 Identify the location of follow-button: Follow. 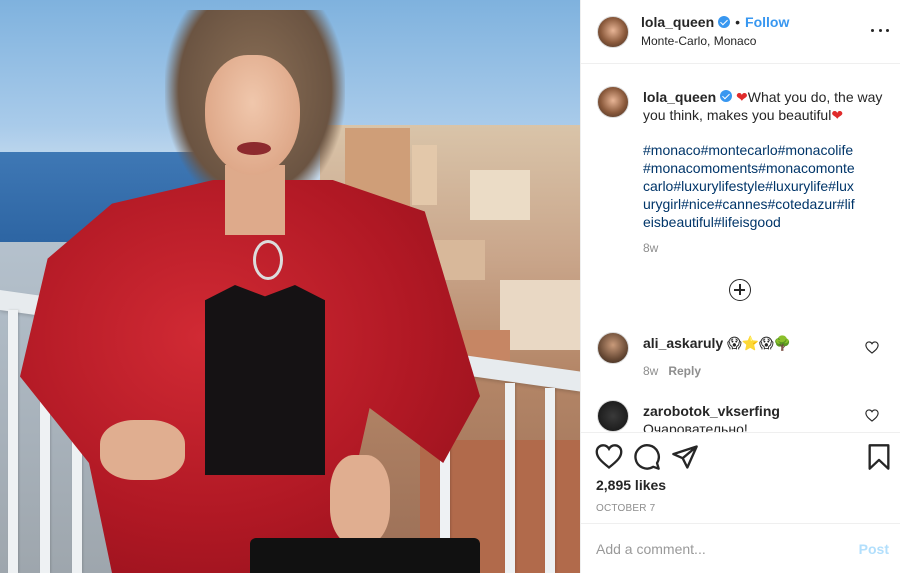
(767, 22).